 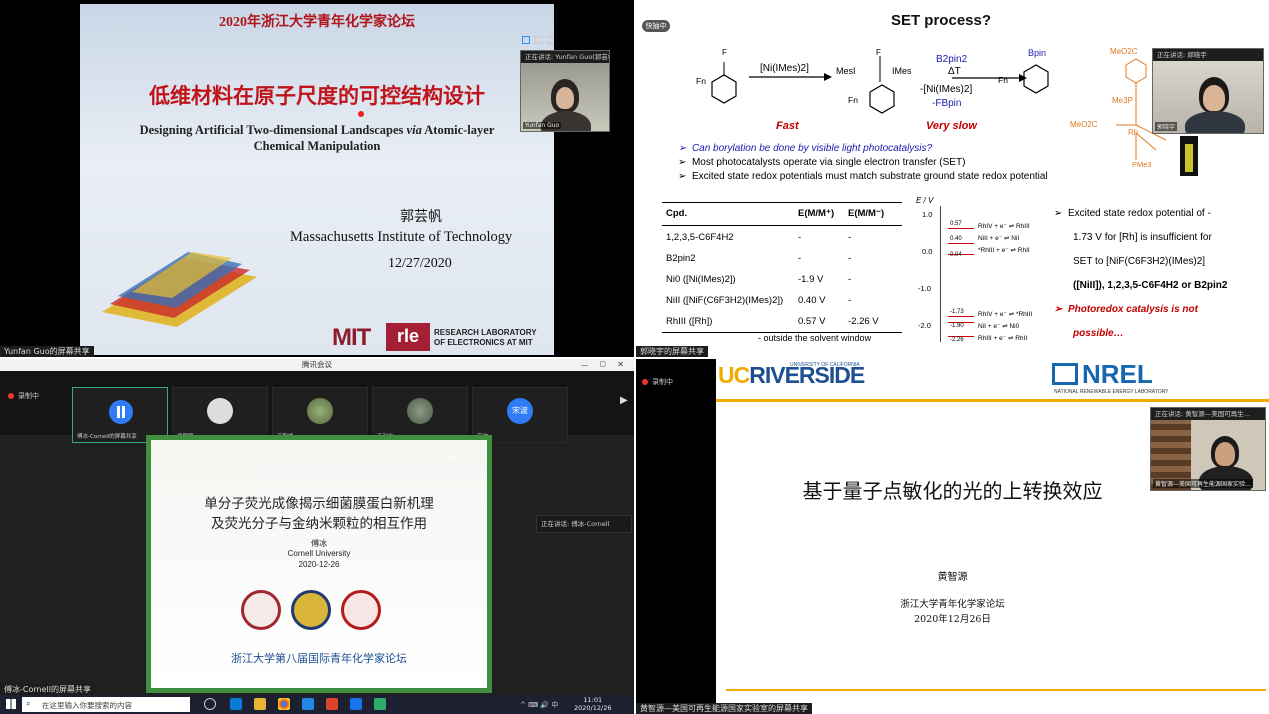 What do you see at coordinates (1189, 156) in the screenshot?
I see `sample-vial-photo` at bounding box center [1189, 156].